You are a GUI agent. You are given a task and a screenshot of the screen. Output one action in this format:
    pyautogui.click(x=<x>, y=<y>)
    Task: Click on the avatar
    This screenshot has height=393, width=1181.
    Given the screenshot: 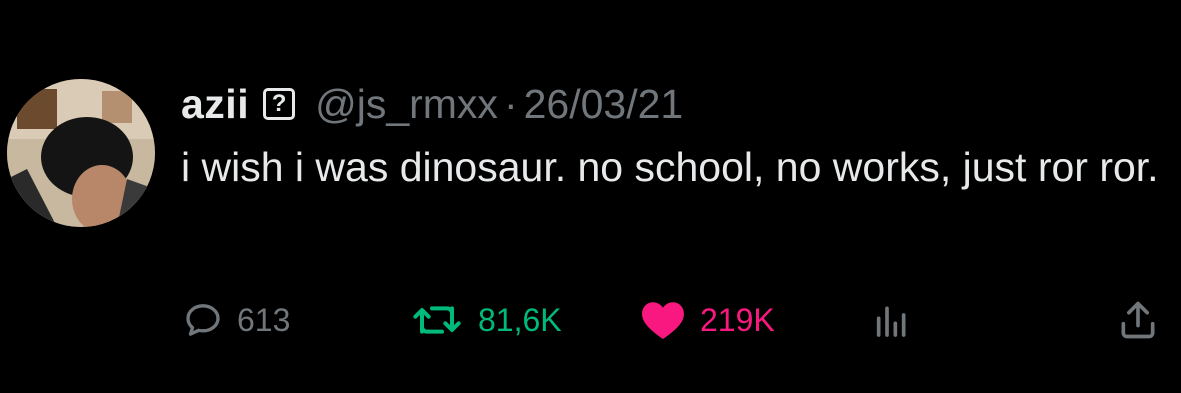 What is the action you would take?
    pyautogui.click(x=81, y=153)
    